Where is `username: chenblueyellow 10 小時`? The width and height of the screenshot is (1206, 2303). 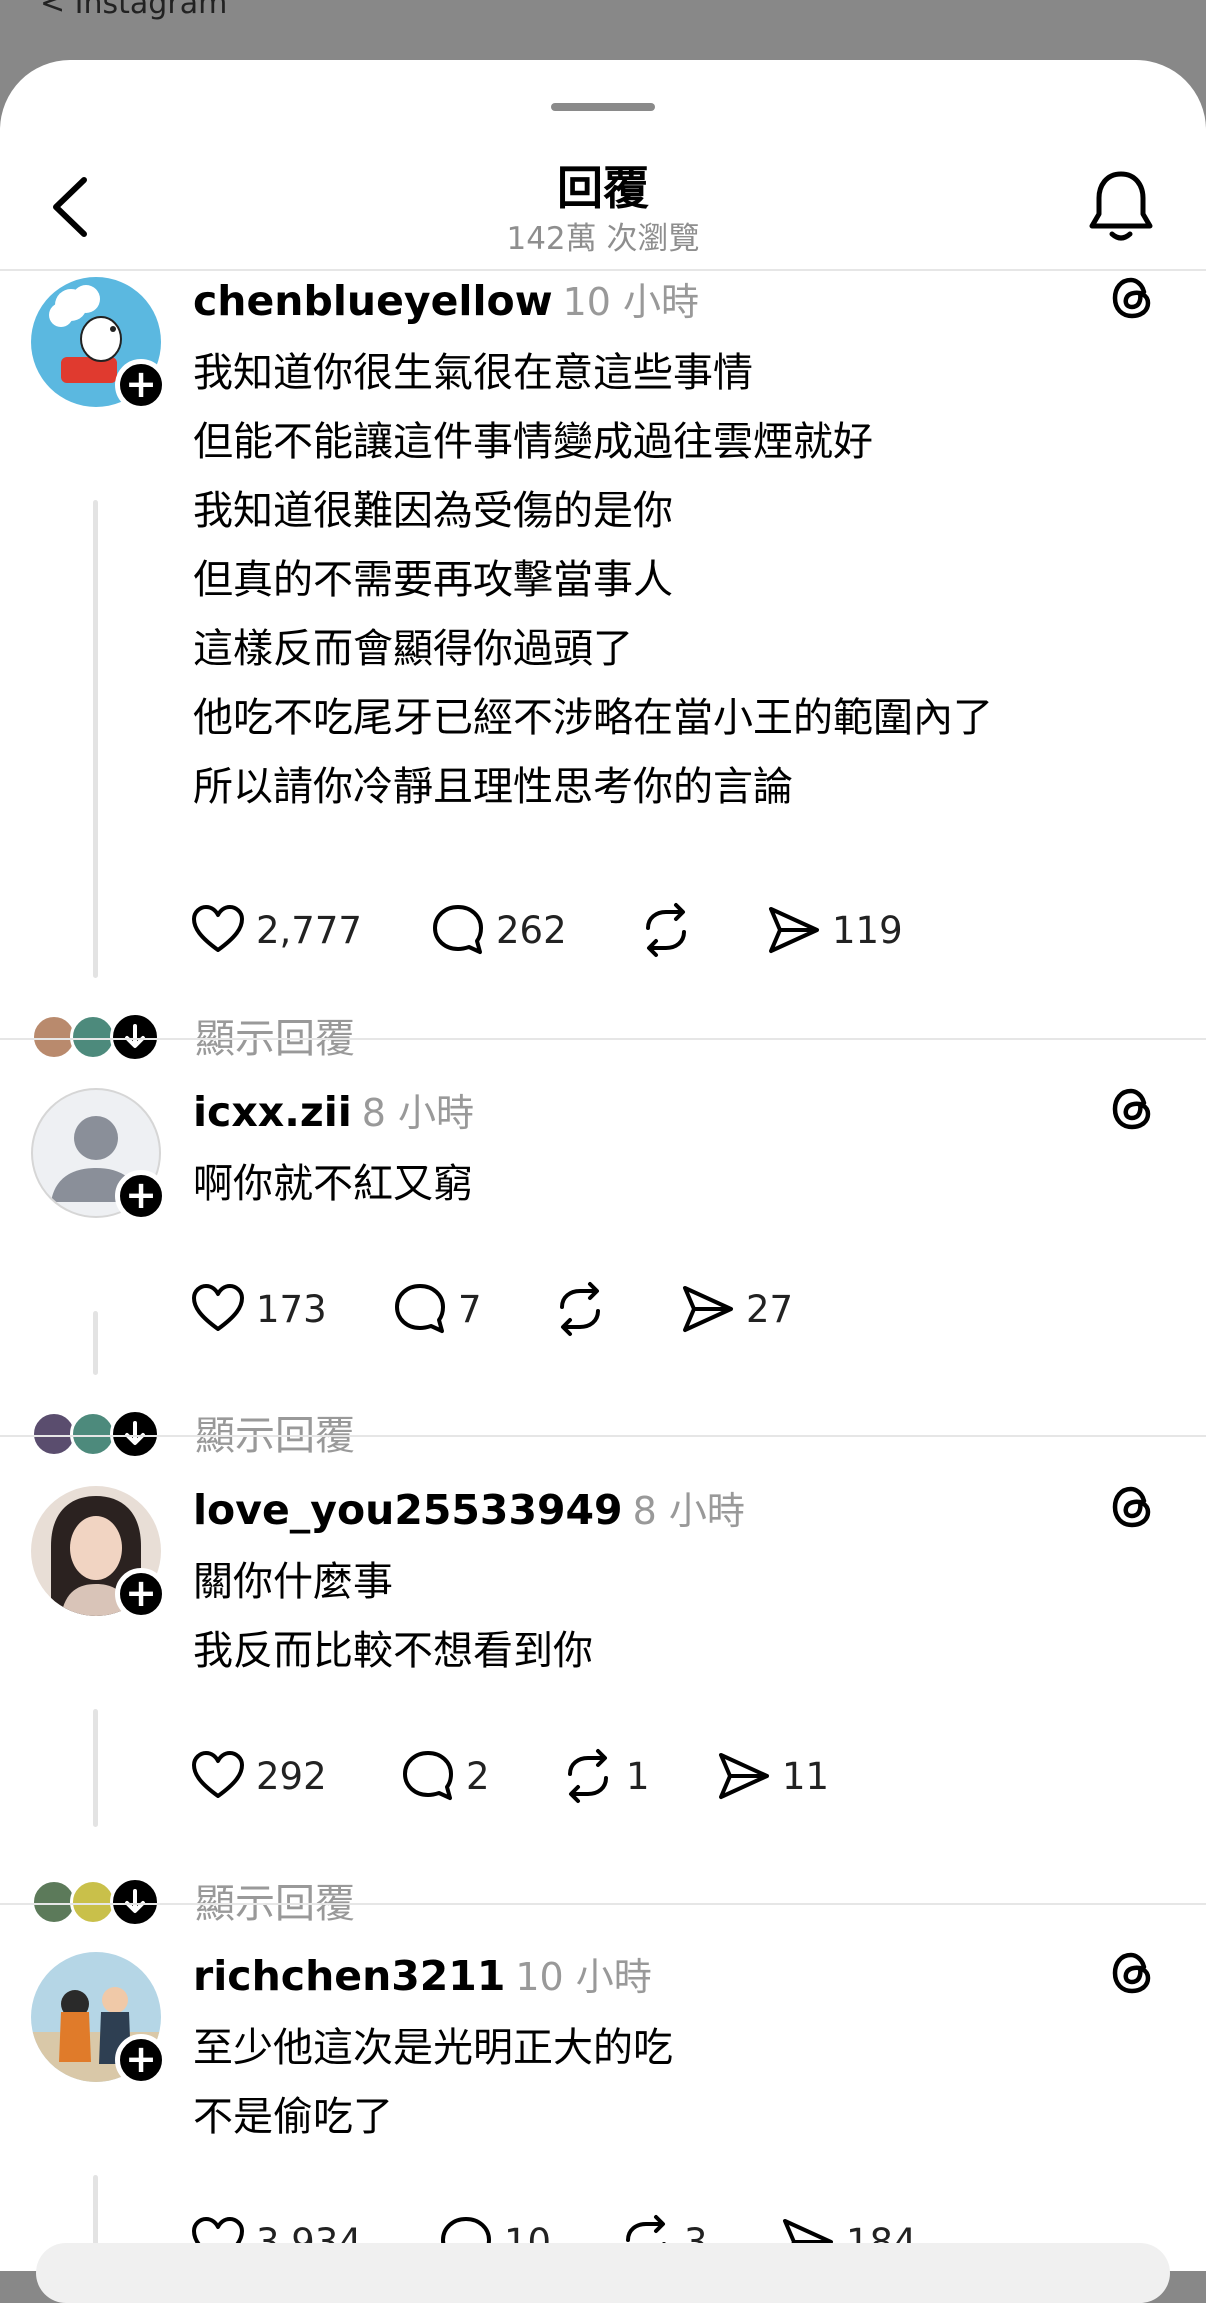
username: chenblueyellow 10 小時 is located at coordinates (446, 298).